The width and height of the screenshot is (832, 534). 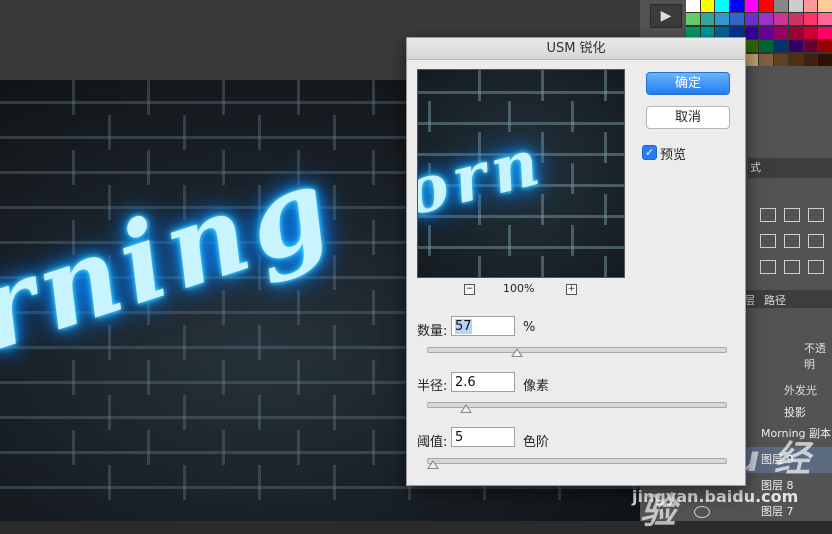 What do you see at coordinates (463, 326) in the screenshot?
I see `amount-value: 57` at bounding box center [463, 326].